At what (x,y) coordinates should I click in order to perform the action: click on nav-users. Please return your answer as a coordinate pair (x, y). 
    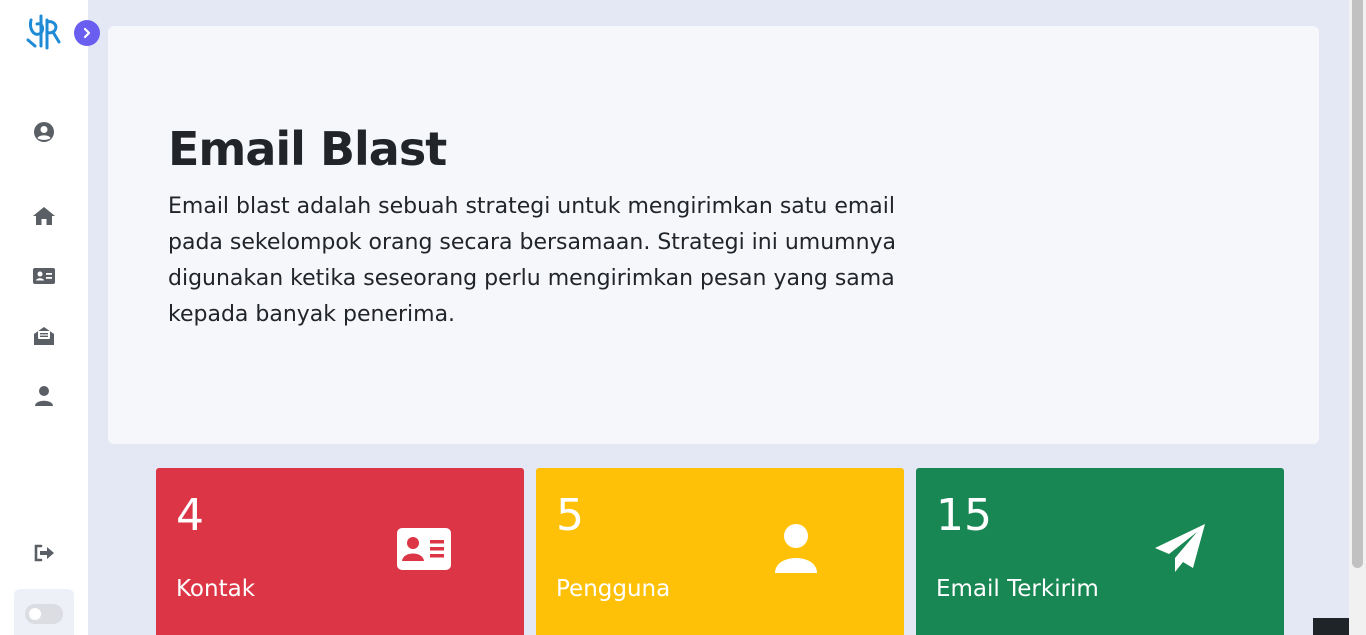
    Looking at the image, I should click on (44, 396).